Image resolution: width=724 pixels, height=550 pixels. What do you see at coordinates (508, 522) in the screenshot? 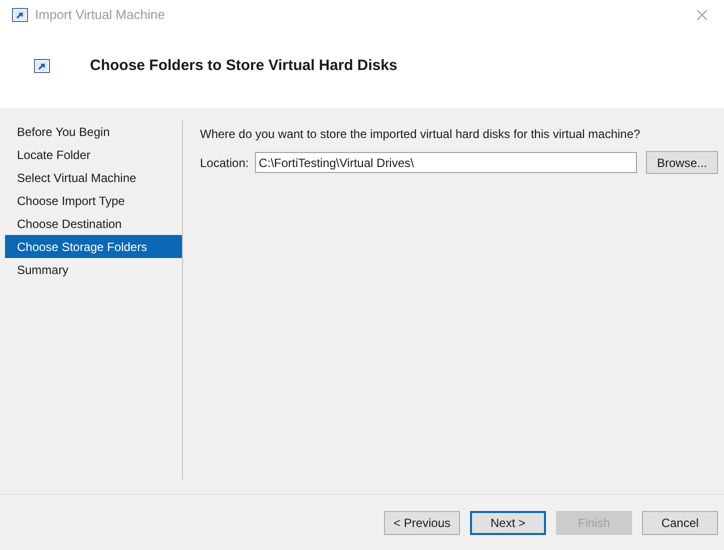
I see `dialog-button: Next >` at bounding box center [508, 522].